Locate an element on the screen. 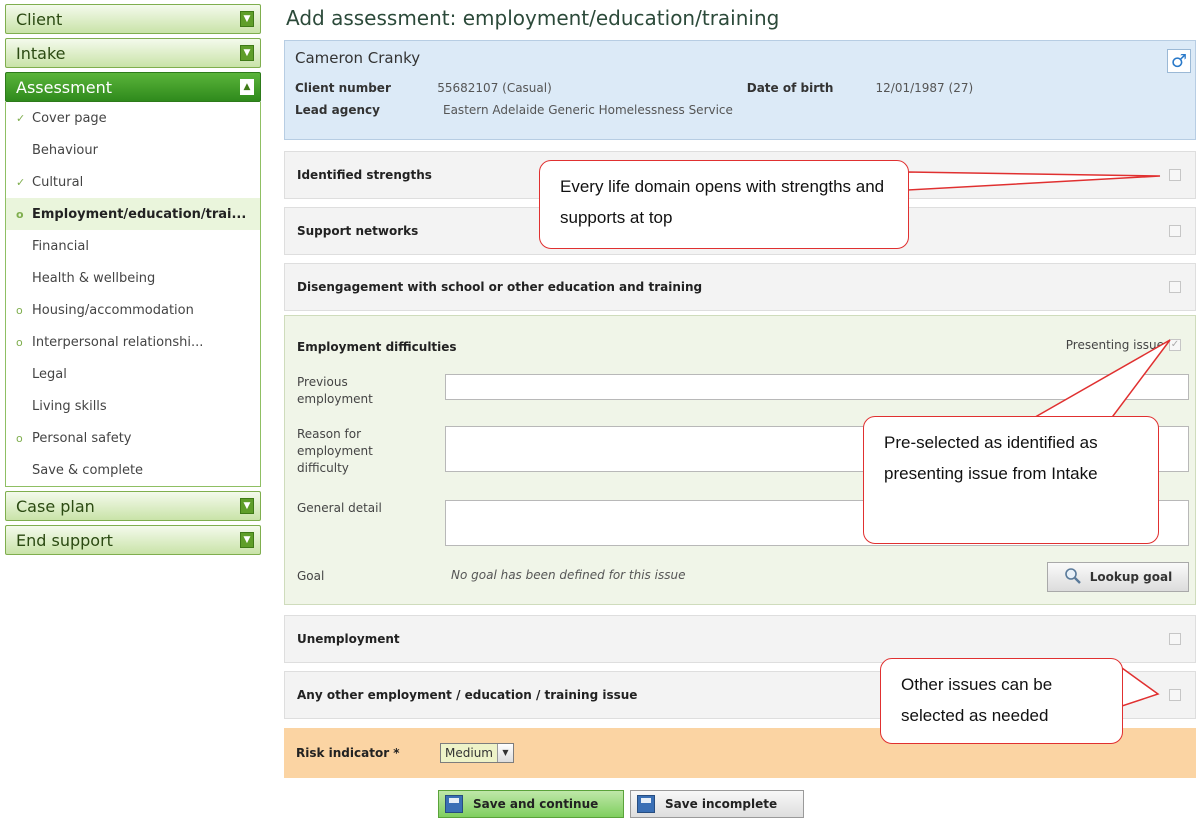 Image resolution: width=1198 pixels, height=820 pixels. risk-indicator-label: Risk indicator * is located at coordinates (348, 753).